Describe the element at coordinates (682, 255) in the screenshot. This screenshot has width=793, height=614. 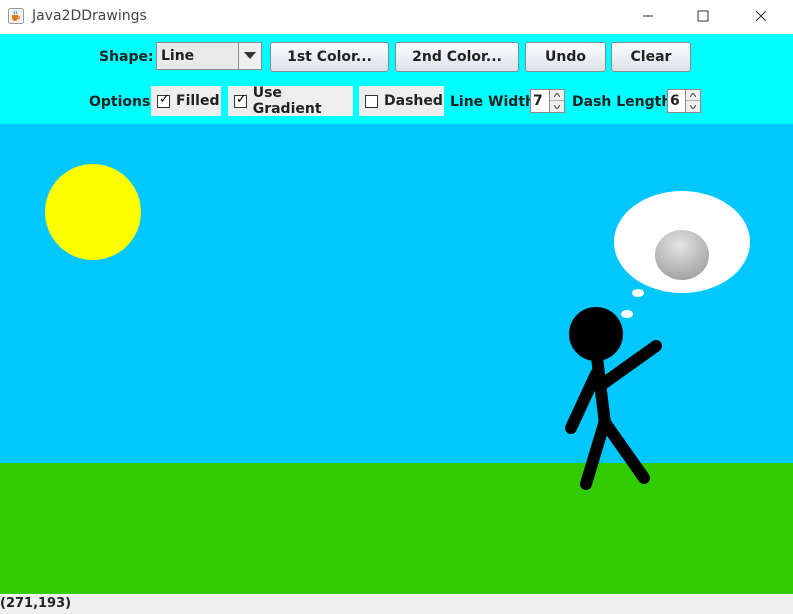
I see `gray-ball` at that location.